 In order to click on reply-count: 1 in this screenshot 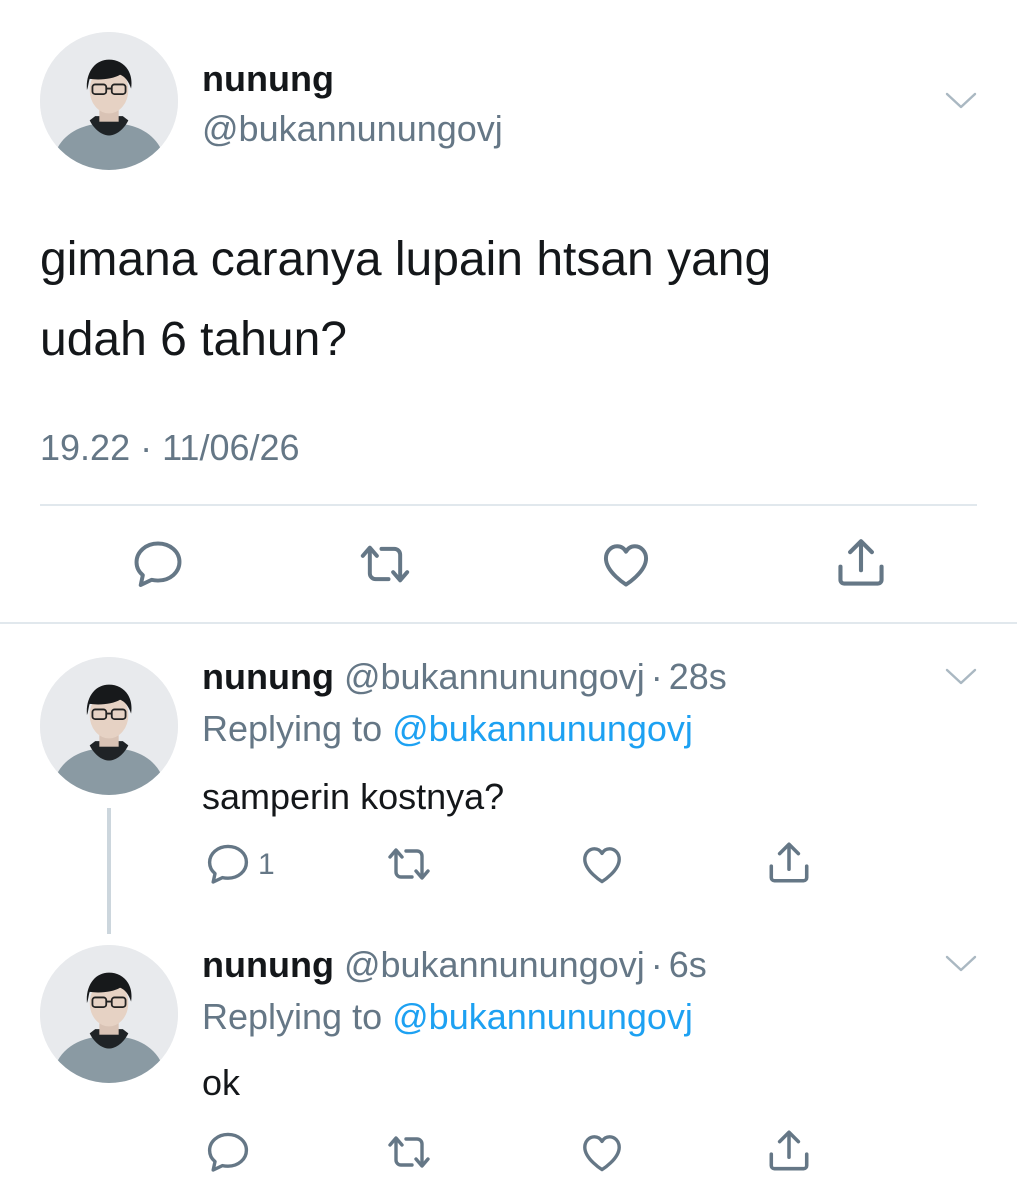, I will do `click(266, 864)`.